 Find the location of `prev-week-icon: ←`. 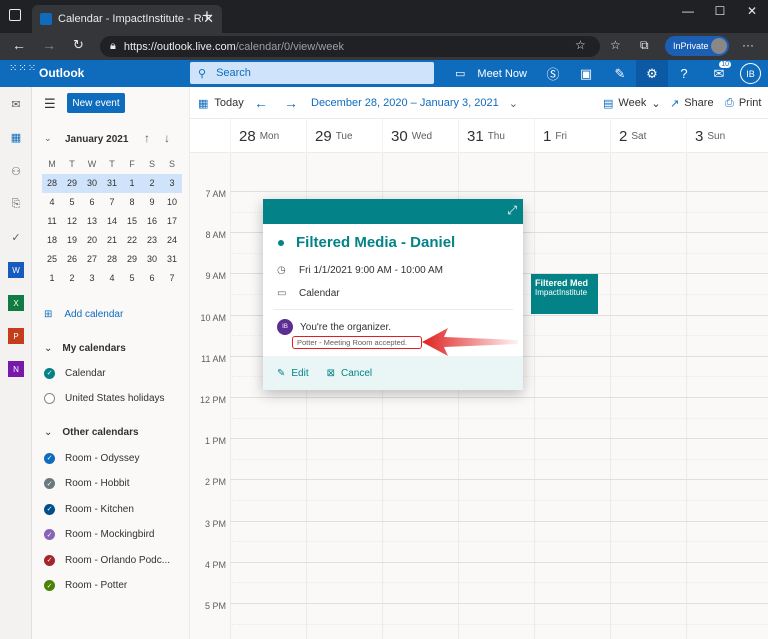

prev-week-icon: ← is located at coordinates (261, 103).